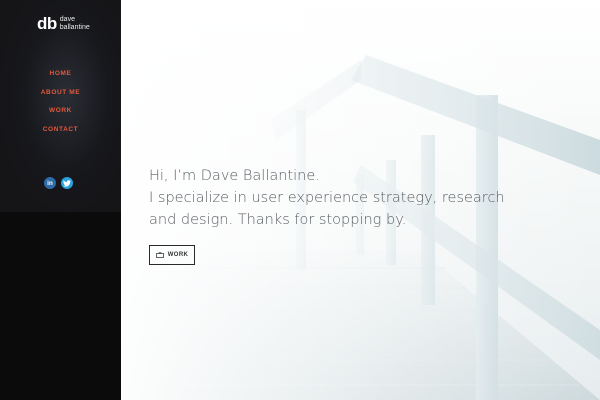 Image resolution: width=600 pixels, height=400 pixels. I want to click on work-button: WORK, so click(172, 255).